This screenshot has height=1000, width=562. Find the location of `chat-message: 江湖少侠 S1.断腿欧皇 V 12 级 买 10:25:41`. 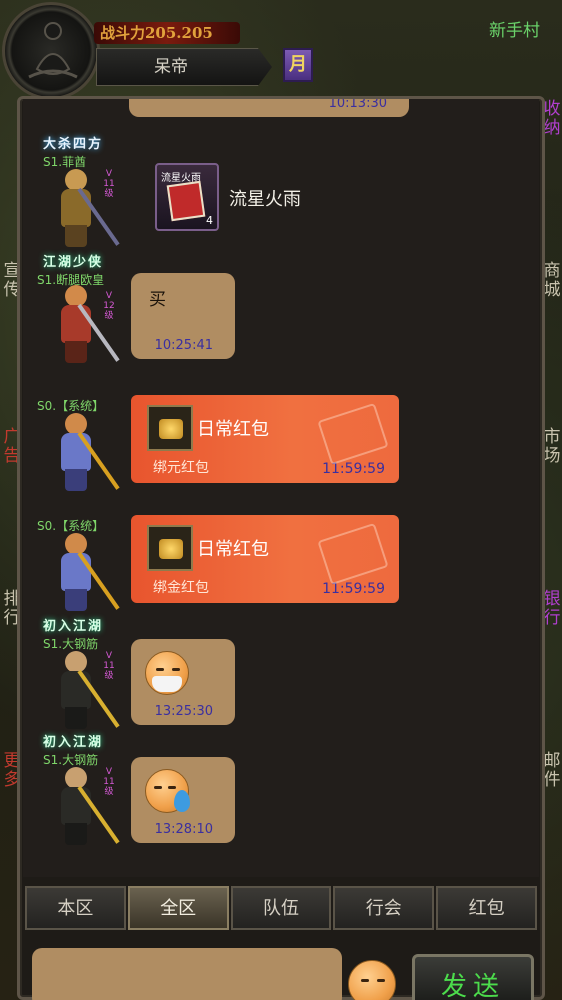

chat-message: 江湖少侠 S1.断腿欧皇 V 12 级 买 10:25:41 is located at coordinates (281, 311).